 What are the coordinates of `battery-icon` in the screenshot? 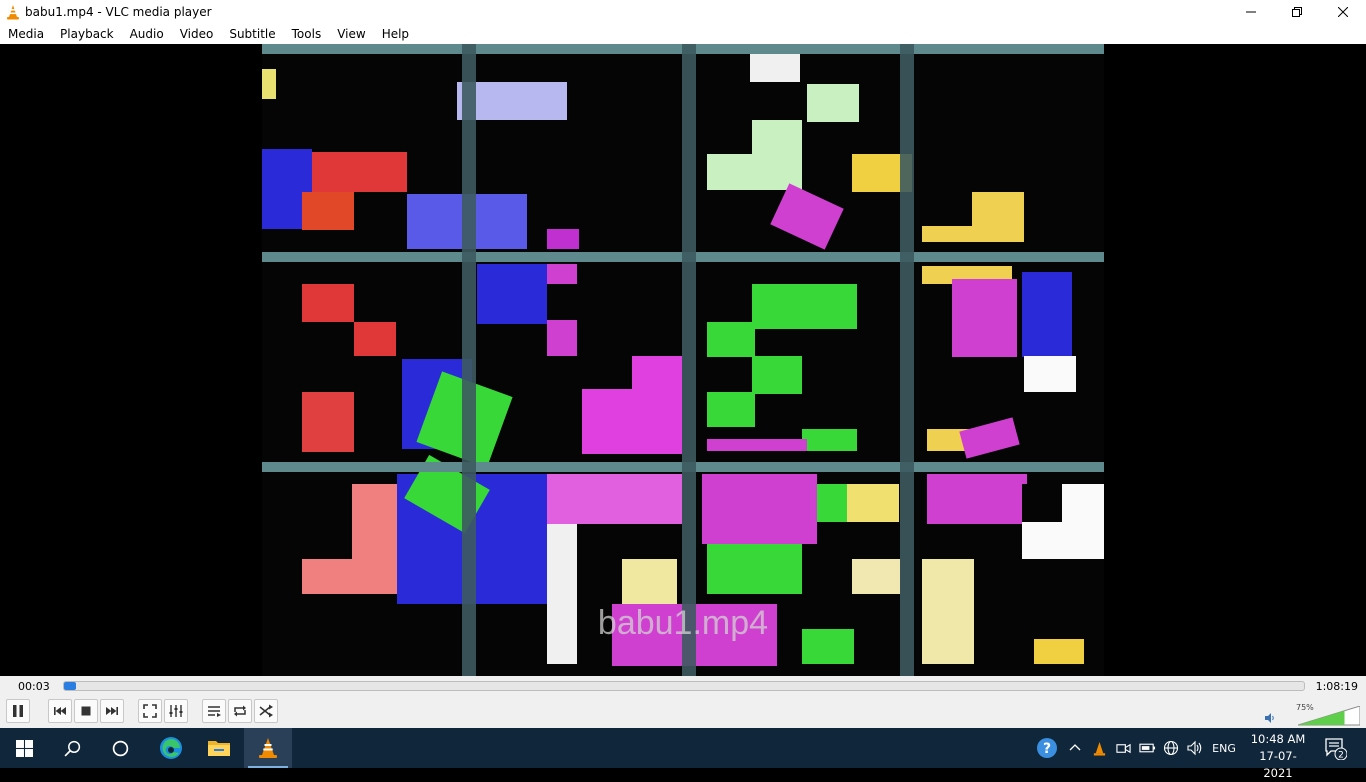 It's located at (1146, 748).